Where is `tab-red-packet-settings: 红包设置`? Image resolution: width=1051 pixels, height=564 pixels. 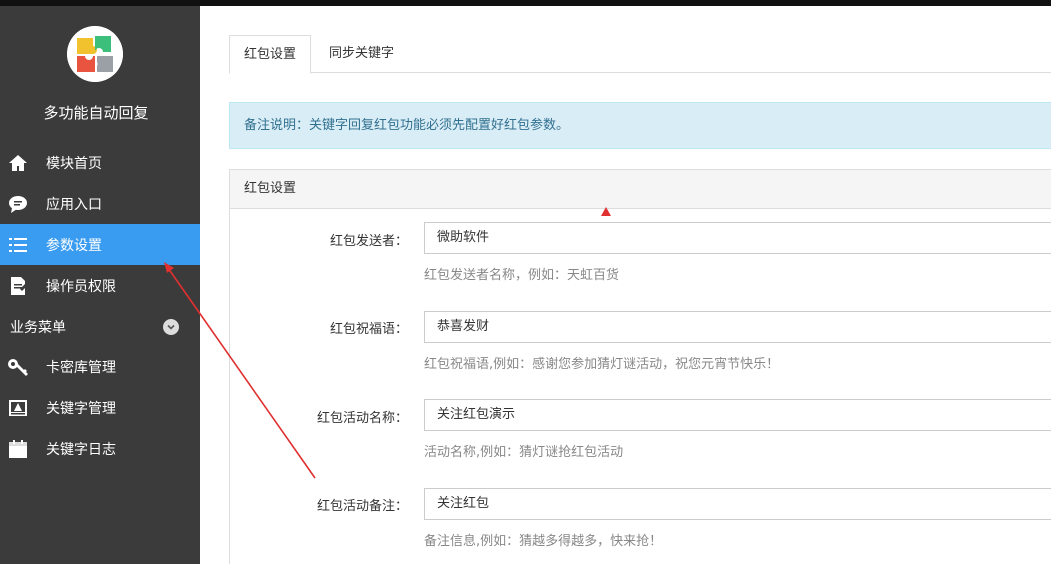
tab-red-packet-settings: 红包设置 is located at coordinates (270, 54).